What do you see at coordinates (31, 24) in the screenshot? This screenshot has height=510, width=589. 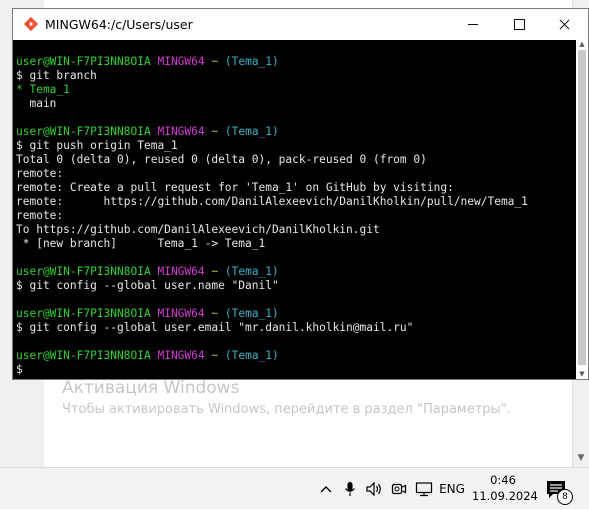 I see `git-bash-app-icon` at bounding box center [31, 24].